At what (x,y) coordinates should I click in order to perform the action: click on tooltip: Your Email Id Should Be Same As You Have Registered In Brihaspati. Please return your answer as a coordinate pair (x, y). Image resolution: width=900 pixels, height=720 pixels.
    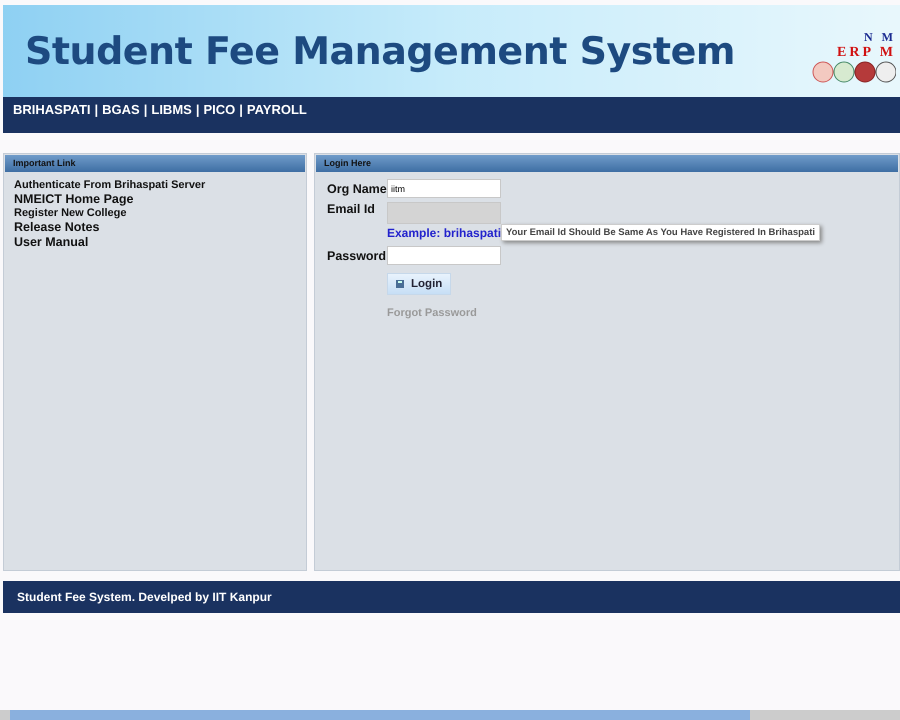
    Looking at the image, I should click on (660, 232).